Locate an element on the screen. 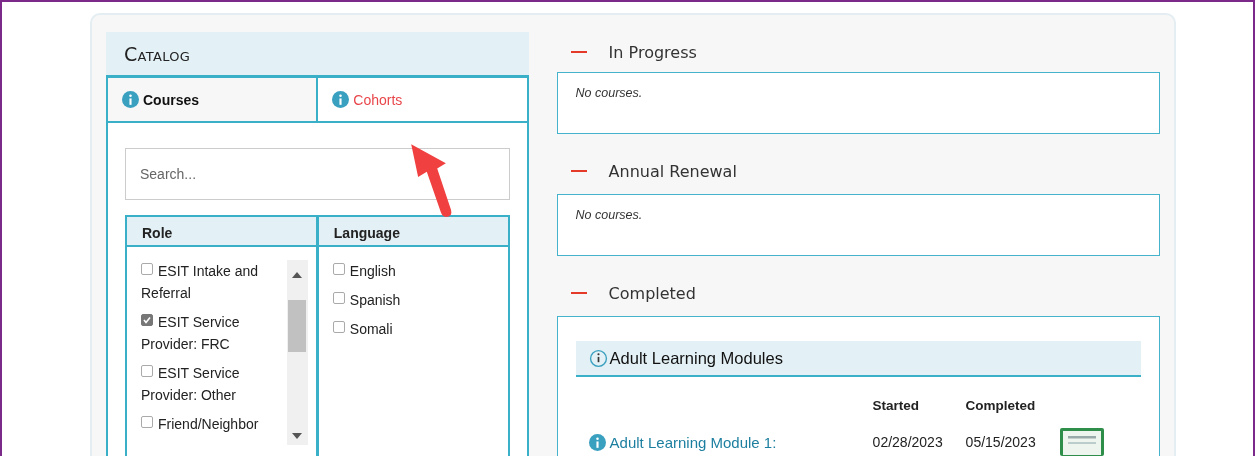 This screenshot has height=456, width=1255. filter-option: Friend/Neighbor is located at coordinates (214, 424).